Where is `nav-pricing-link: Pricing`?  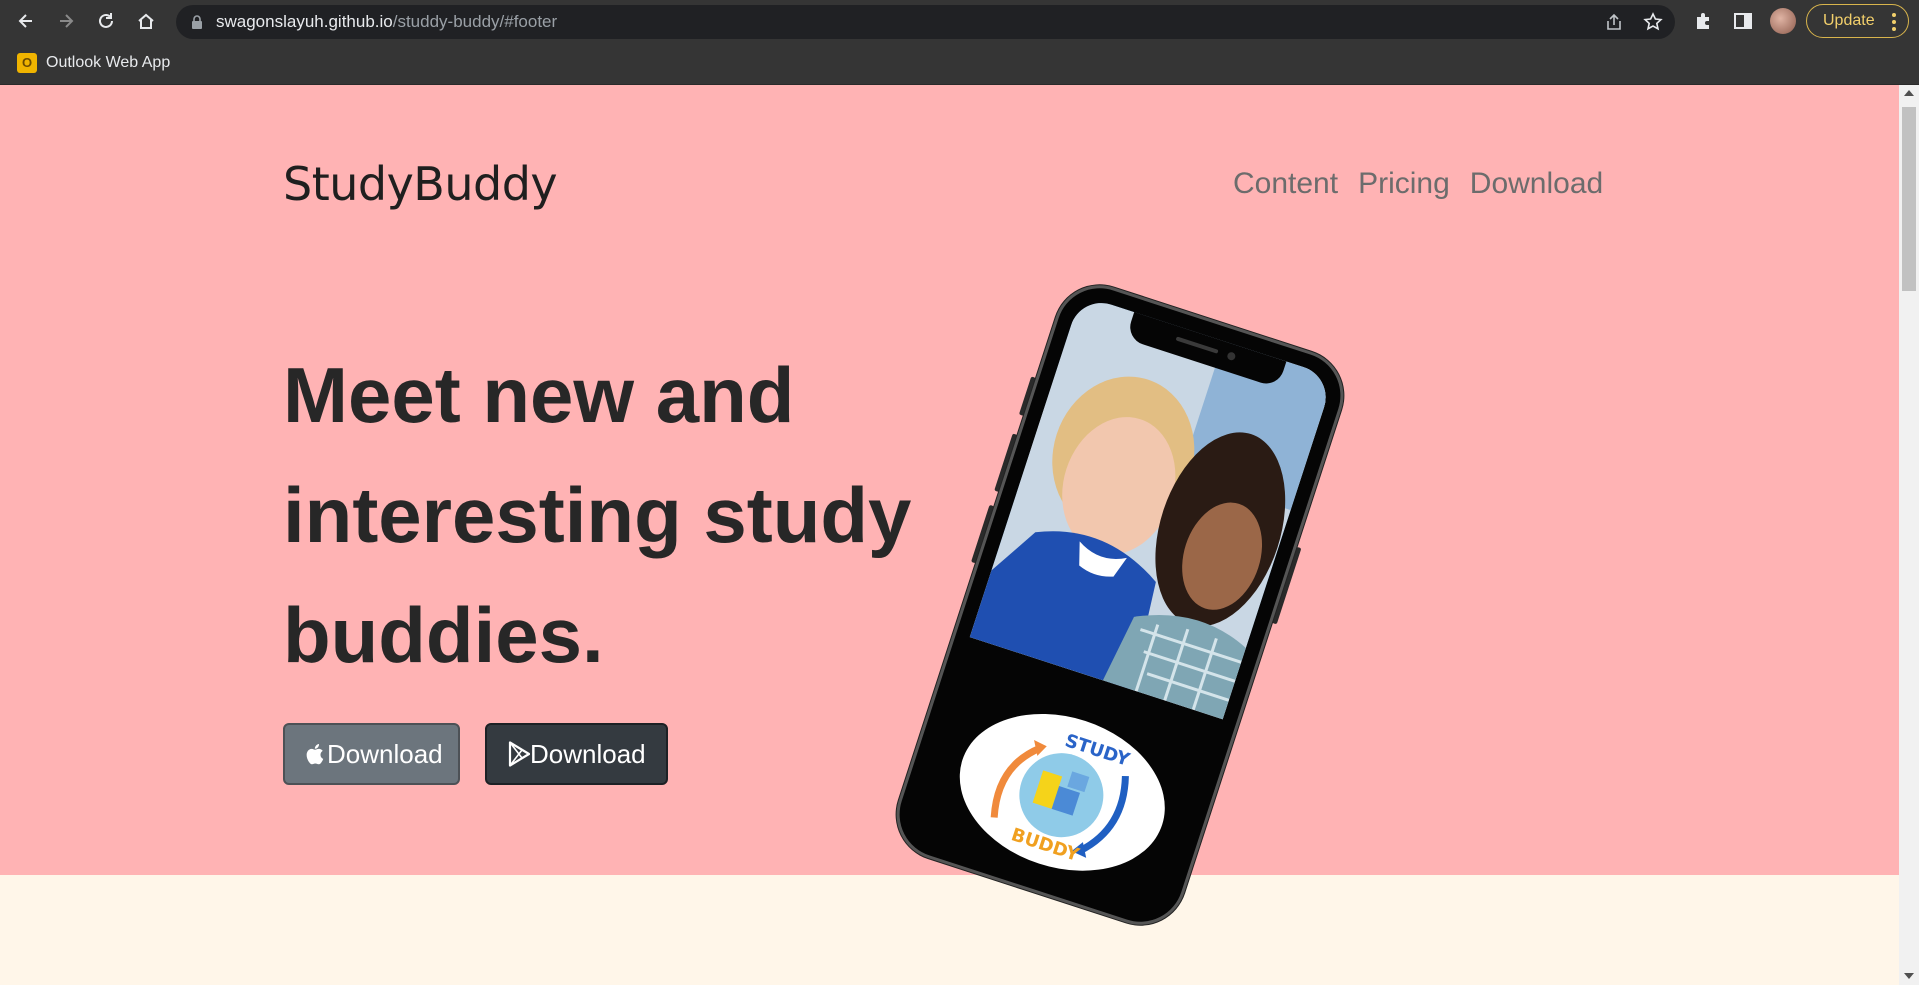 nav-pricing-link: Pricing is located at coordinates (1404, 184).